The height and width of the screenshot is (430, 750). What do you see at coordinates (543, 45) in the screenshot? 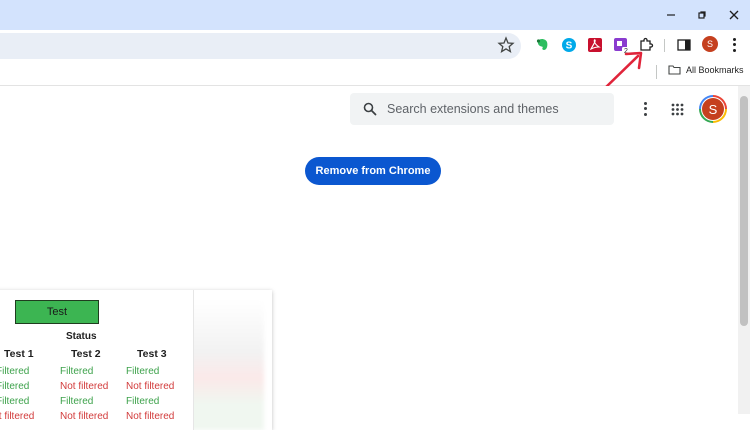
I see `evernote-extension-icon` at bounding box center [543, 45].